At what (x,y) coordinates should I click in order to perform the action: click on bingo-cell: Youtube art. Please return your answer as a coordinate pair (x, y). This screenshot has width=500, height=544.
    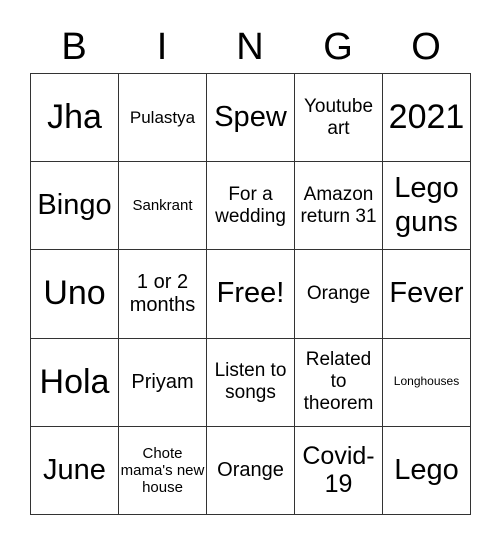
    Looking at the image, I should click on (339, 118).